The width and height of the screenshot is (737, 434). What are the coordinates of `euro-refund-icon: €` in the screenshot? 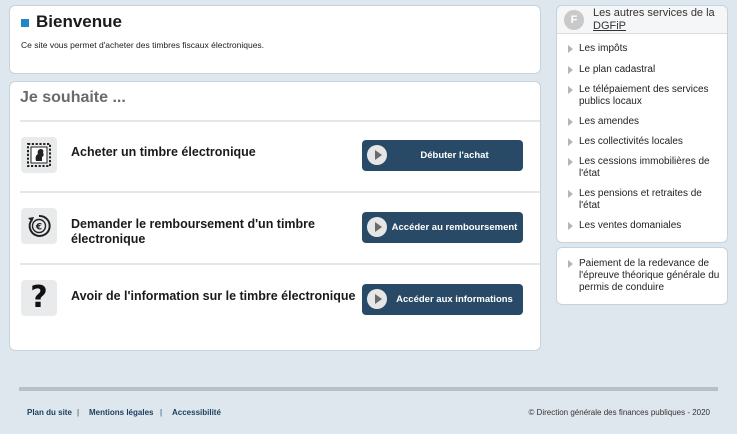 It's located at (39, 226).